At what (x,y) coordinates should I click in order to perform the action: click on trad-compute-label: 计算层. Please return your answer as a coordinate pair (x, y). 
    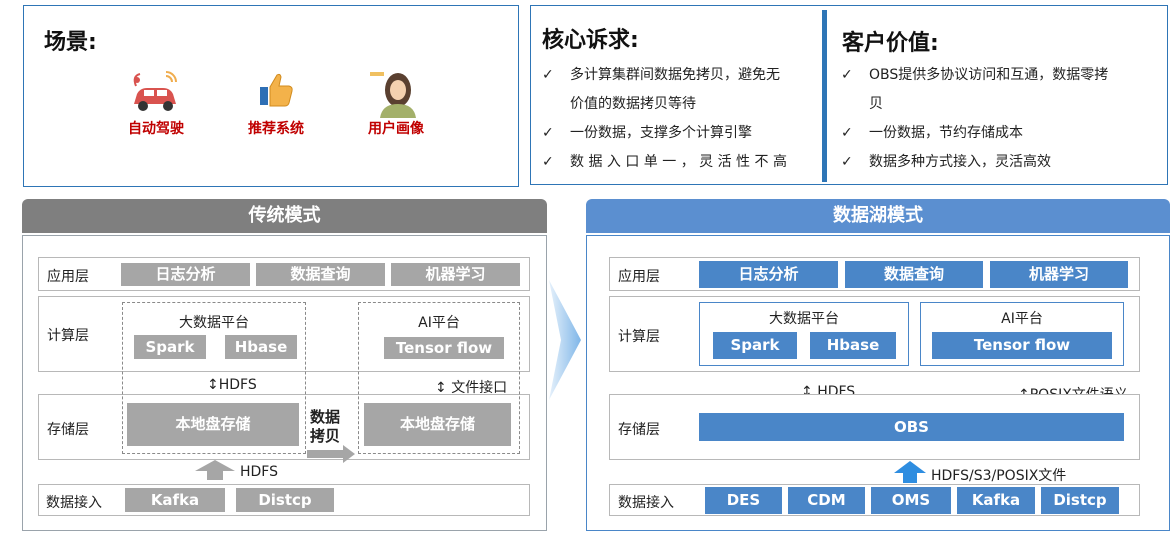
    Looking at the image, I should click on (68, 336).